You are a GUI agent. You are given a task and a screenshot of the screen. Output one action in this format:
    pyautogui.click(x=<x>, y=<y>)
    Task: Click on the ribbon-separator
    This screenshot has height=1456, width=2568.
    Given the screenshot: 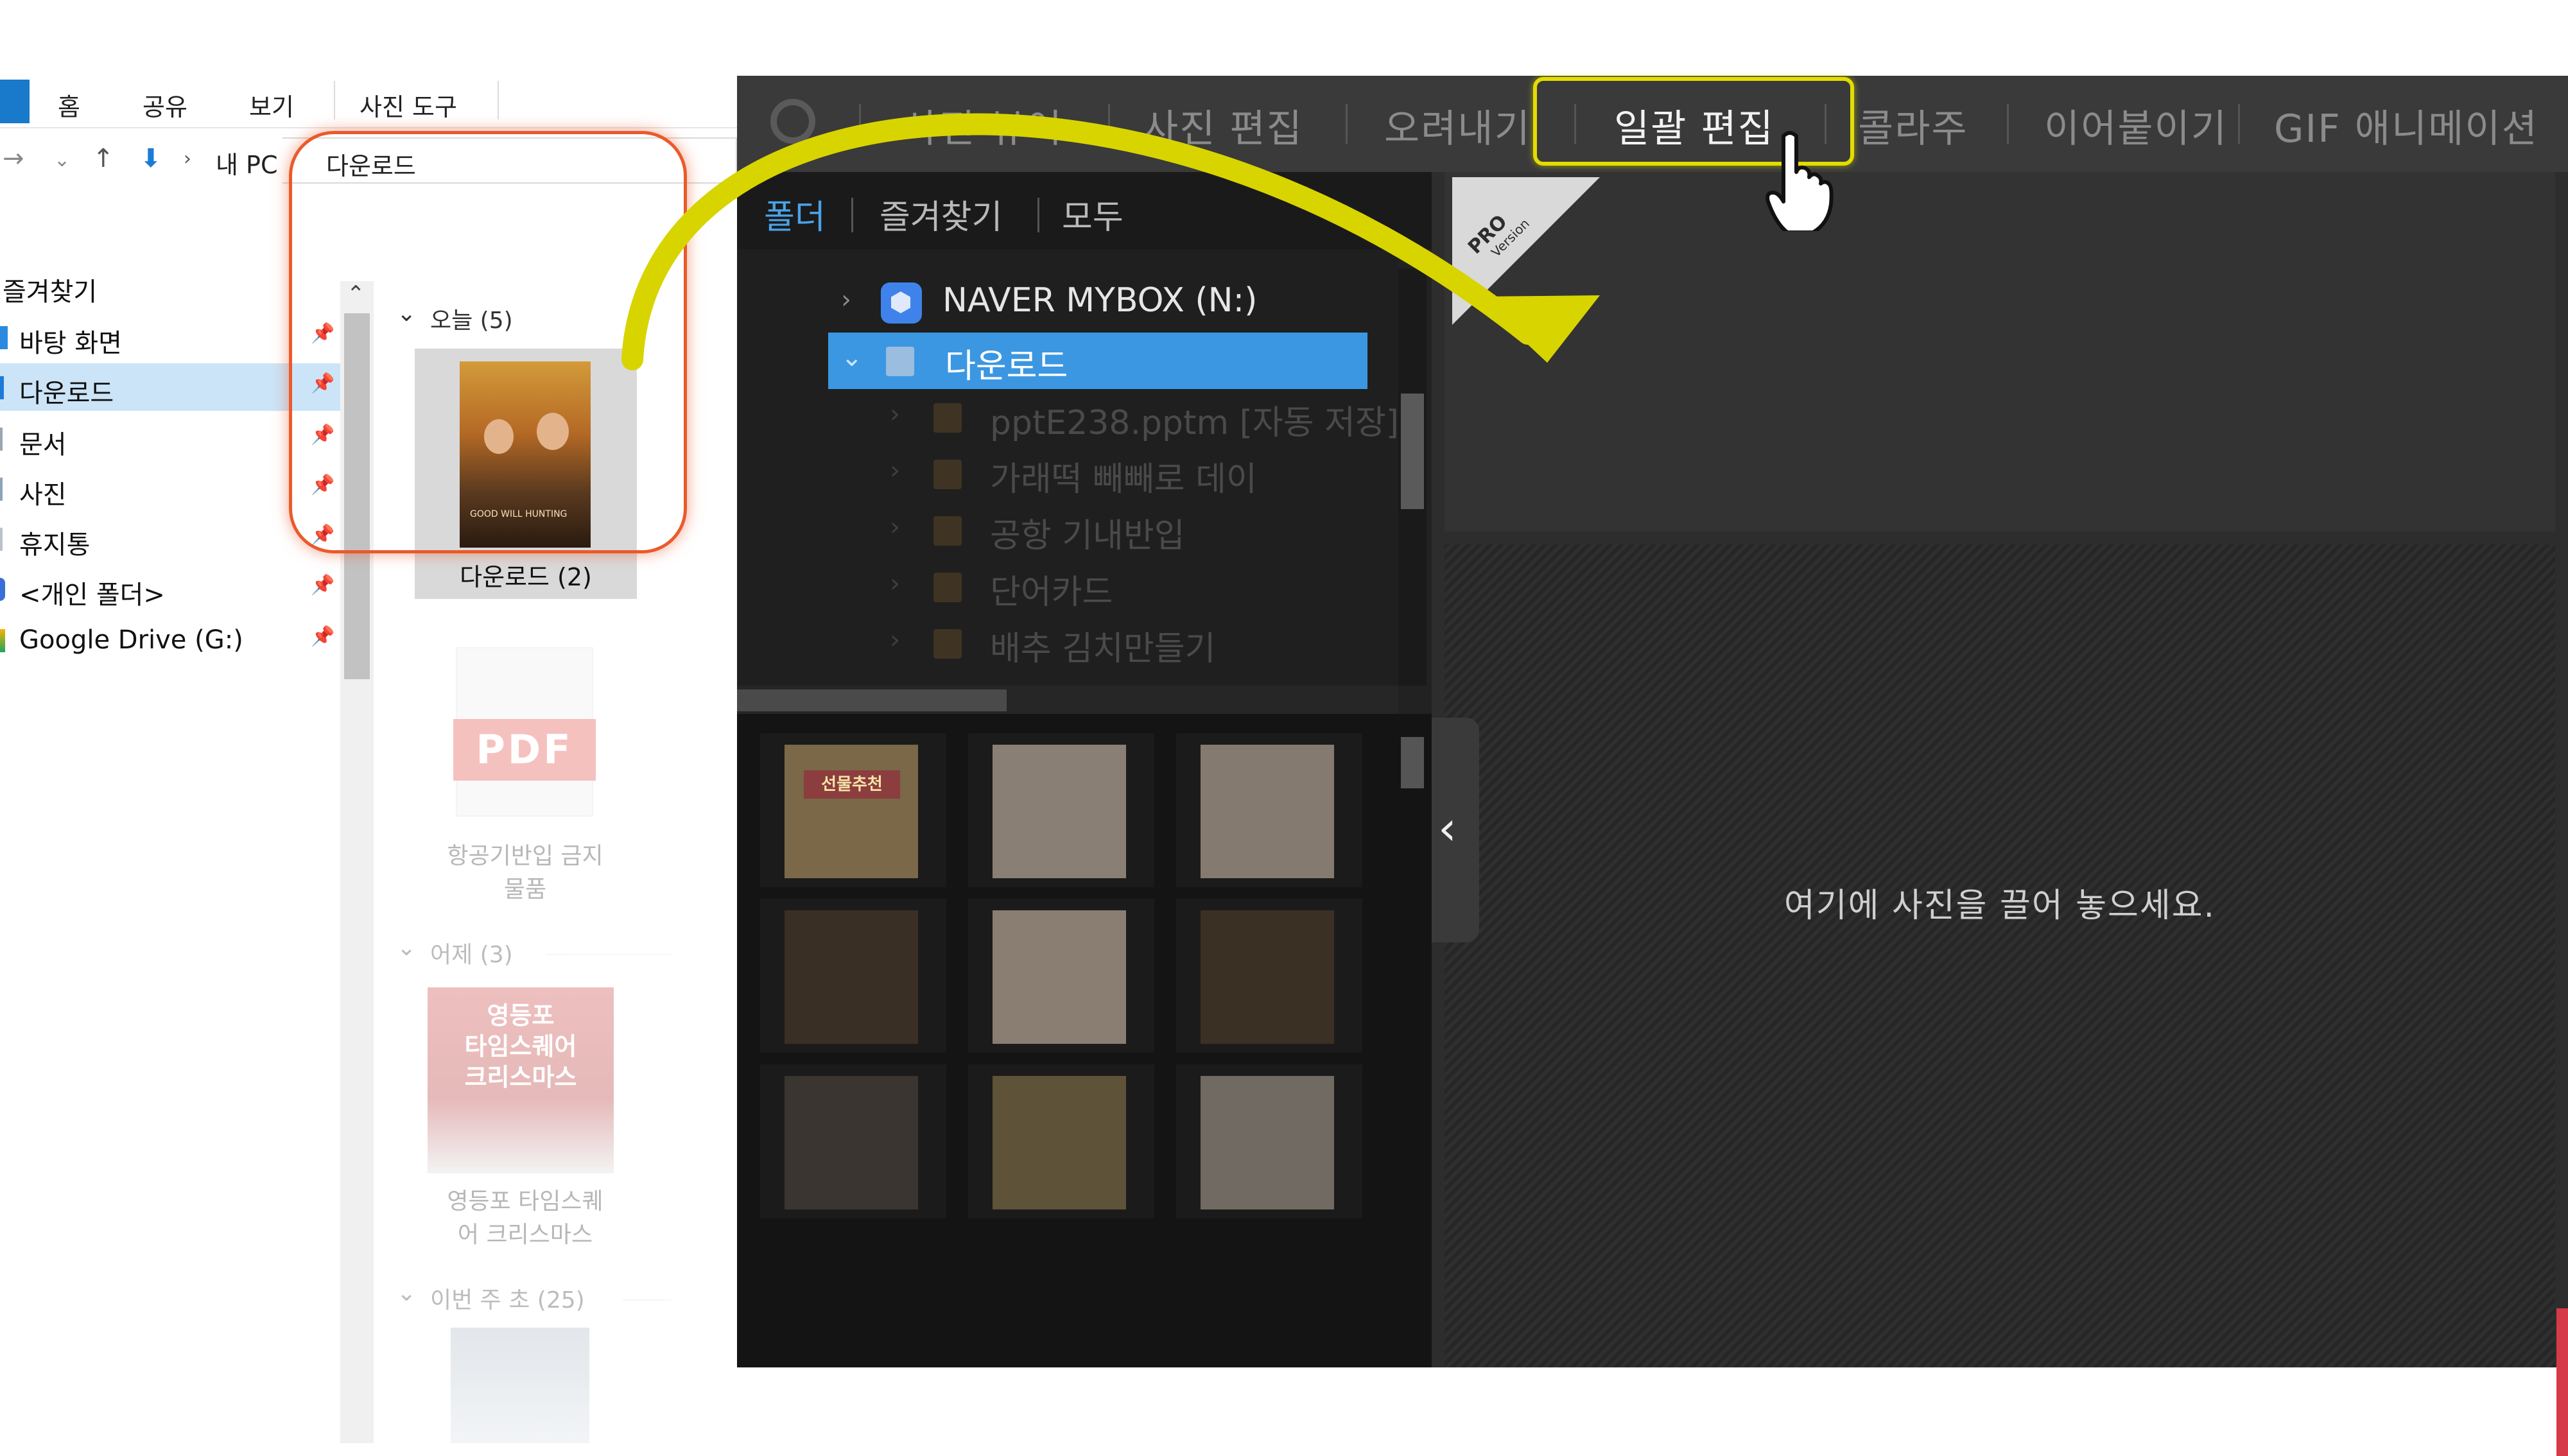 What is the action you would take?
    pyautogui.click(x=498, y=100)
    